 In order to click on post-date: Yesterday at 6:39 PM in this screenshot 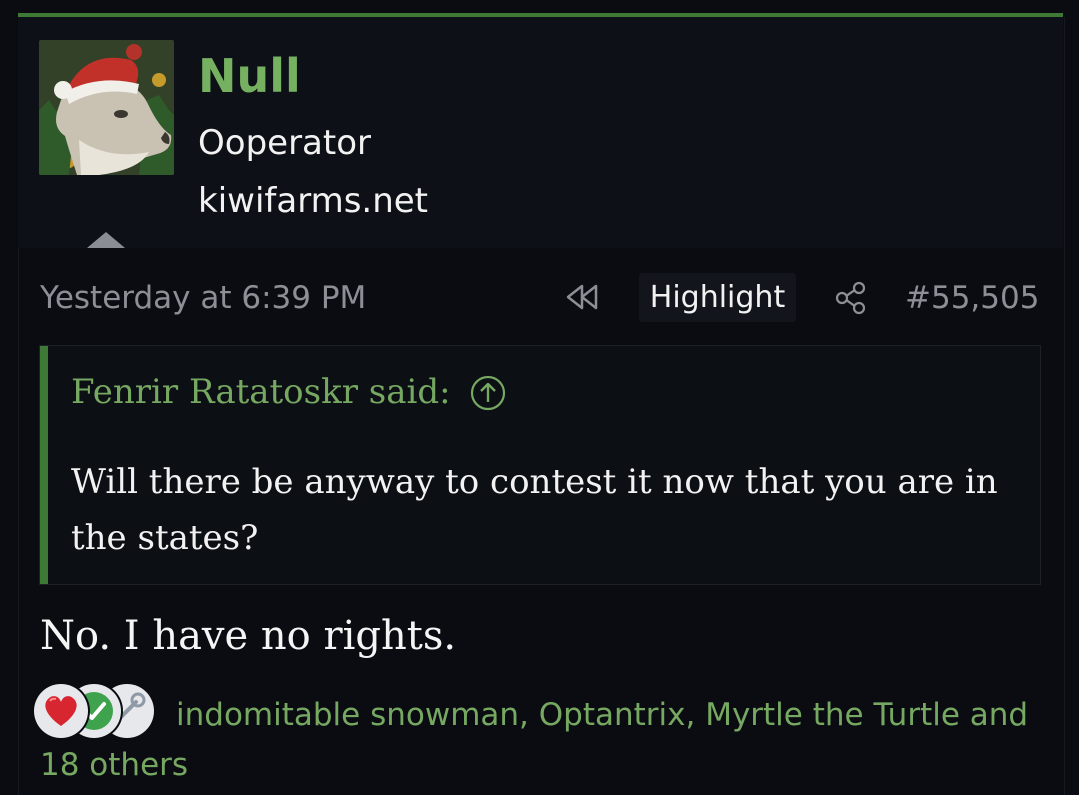, I will do `click(203, 298)`.